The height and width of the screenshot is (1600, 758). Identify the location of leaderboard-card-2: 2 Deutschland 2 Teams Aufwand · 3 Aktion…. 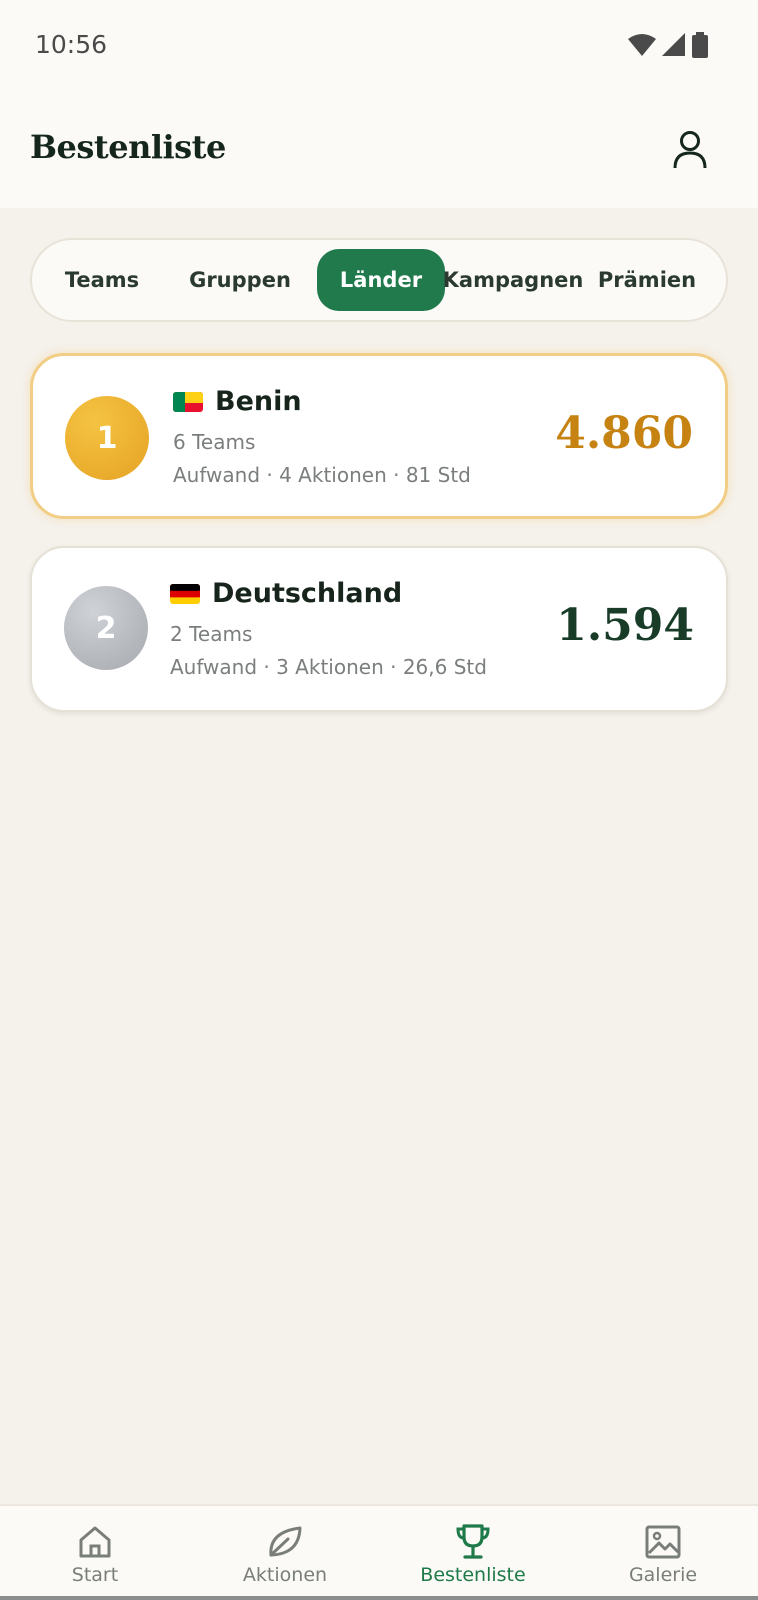
(379, 629).